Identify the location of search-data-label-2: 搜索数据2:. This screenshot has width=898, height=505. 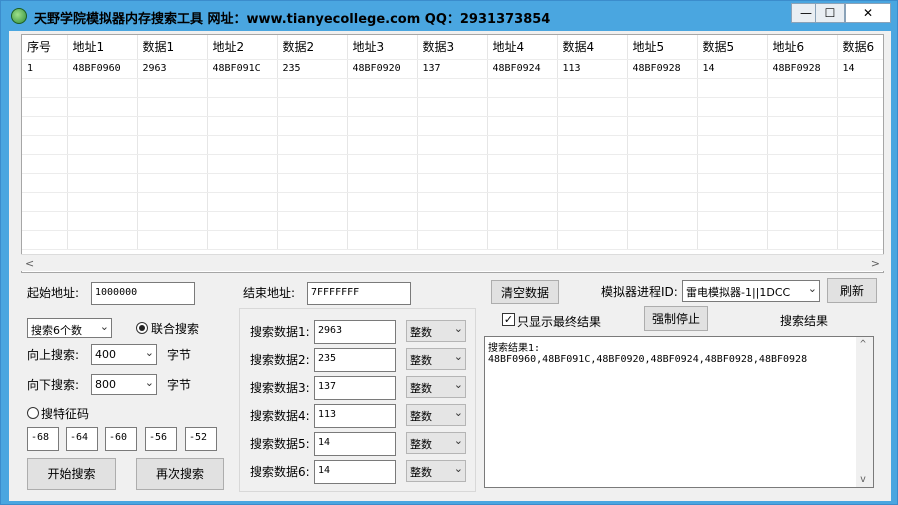
(280, 360).